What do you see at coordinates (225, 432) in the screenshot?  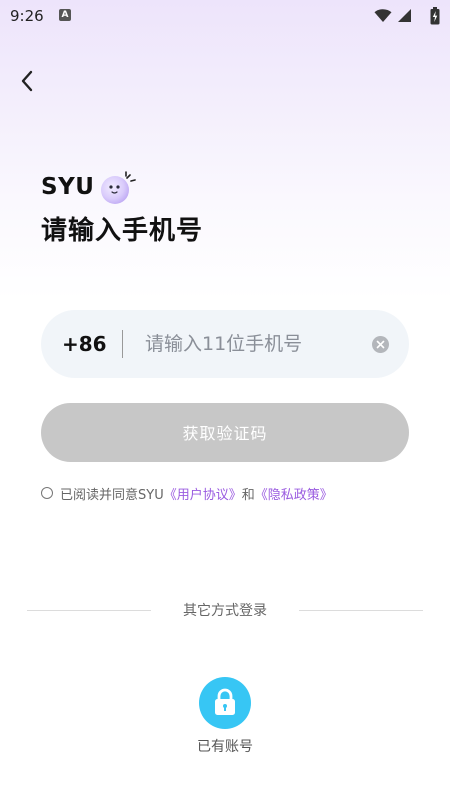 I see `get-code-button: 获取验证码` at bounding box center [225, 432].